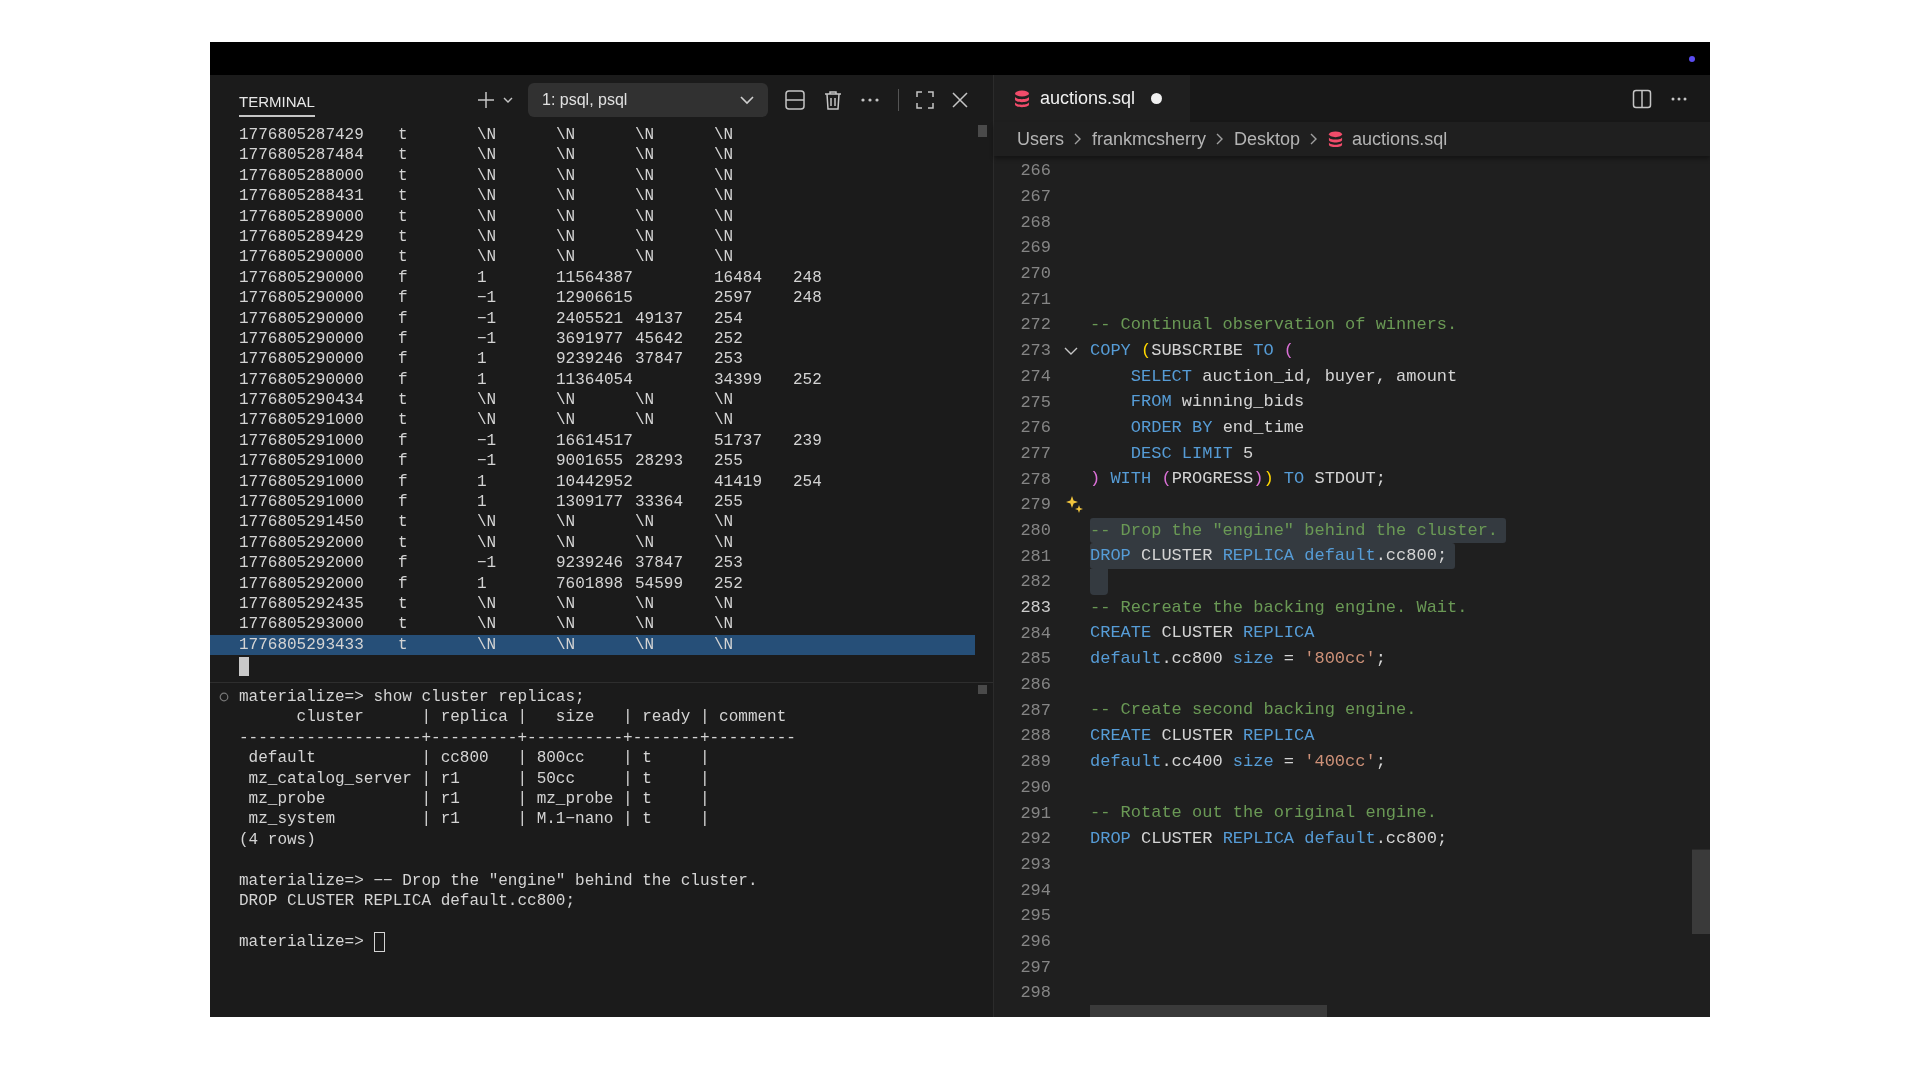  I want to click on database-icon, so click(1336, 139).